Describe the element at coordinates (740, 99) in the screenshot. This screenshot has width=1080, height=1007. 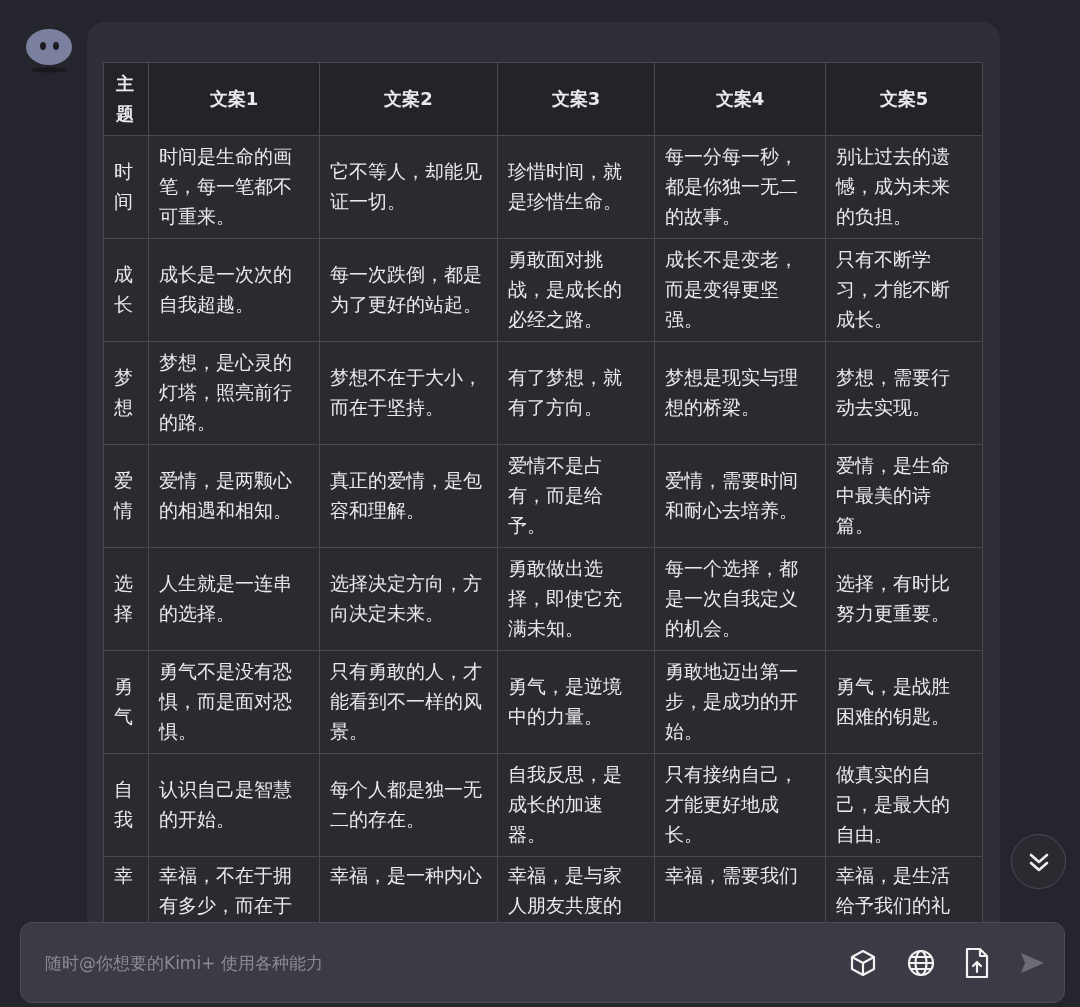
I see `column-header: 文案4` at that location.